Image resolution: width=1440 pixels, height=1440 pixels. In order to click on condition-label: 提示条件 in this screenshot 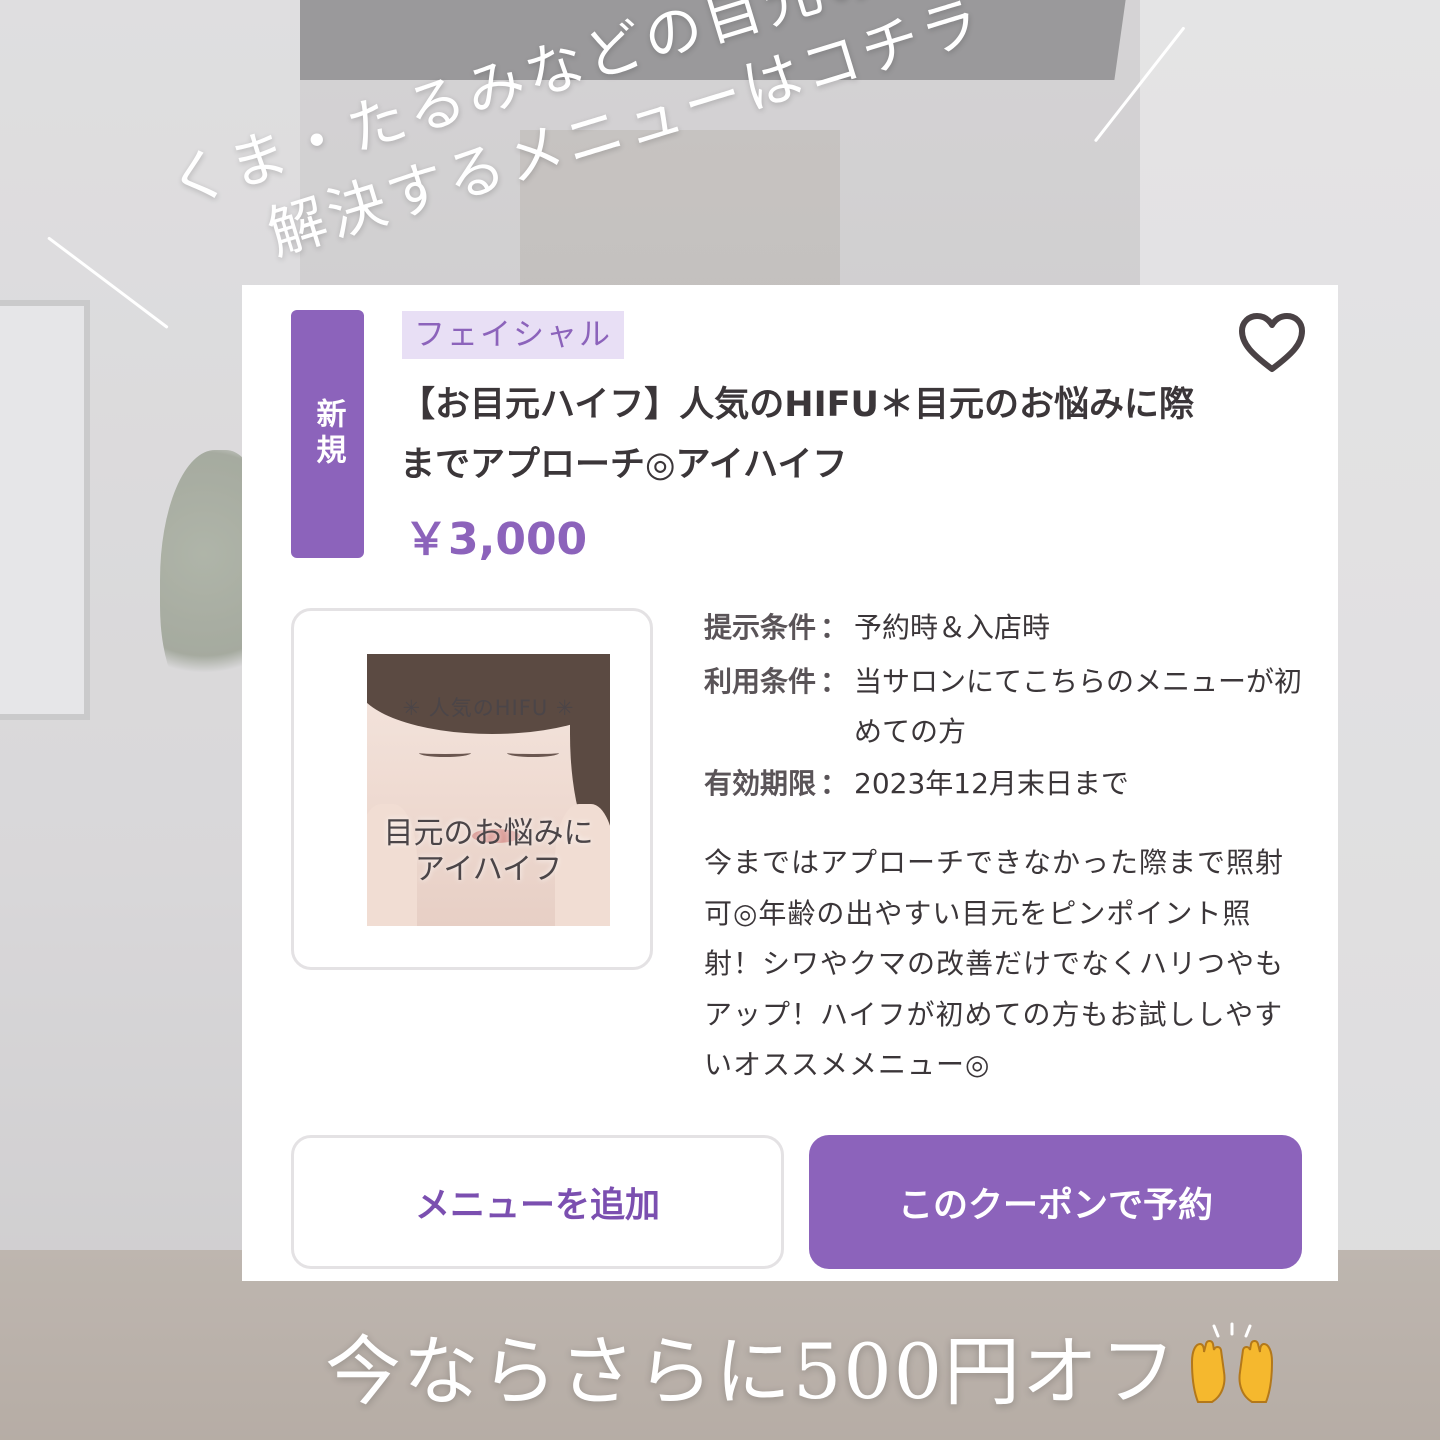, I will do `click(760, 627)`.